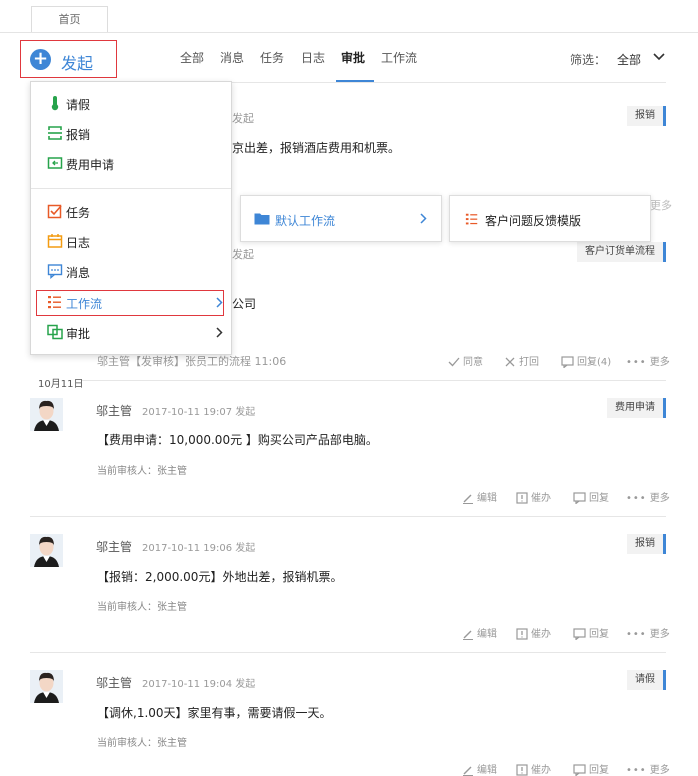 The width and height of the screenshot is (698, 776). What do you see at coordinates (305, 221) in the screenshot?
I see `submenu-default-label: 默认工作流` at bounding box center [305, 221].